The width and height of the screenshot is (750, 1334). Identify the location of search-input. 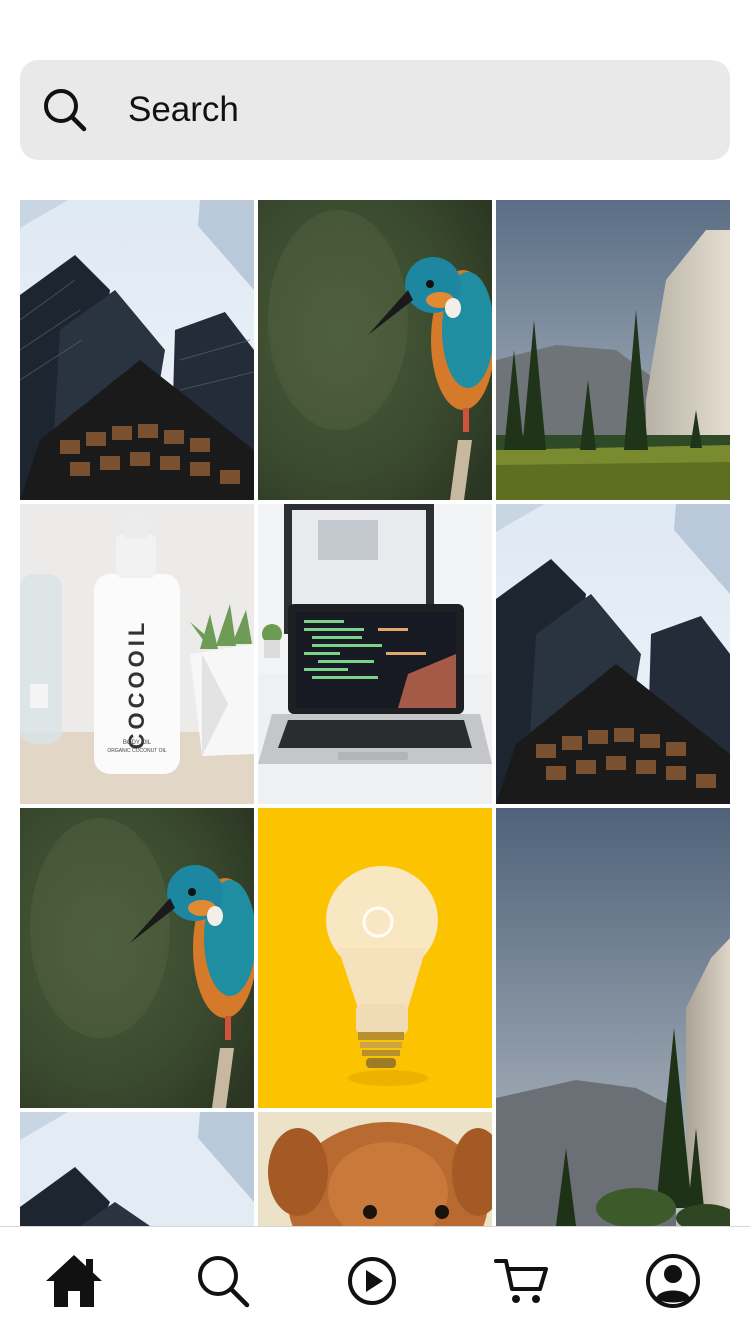
(418, 110).